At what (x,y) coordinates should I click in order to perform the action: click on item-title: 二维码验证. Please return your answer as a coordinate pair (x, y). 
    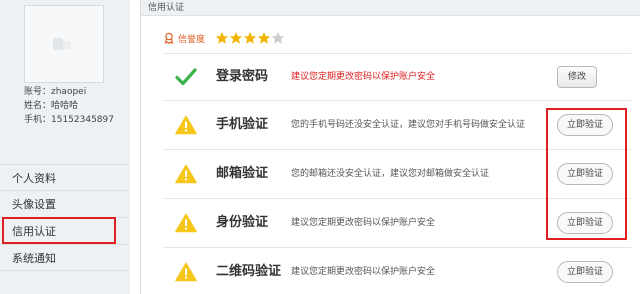
    Looking at the image, I should click on (249, 271).